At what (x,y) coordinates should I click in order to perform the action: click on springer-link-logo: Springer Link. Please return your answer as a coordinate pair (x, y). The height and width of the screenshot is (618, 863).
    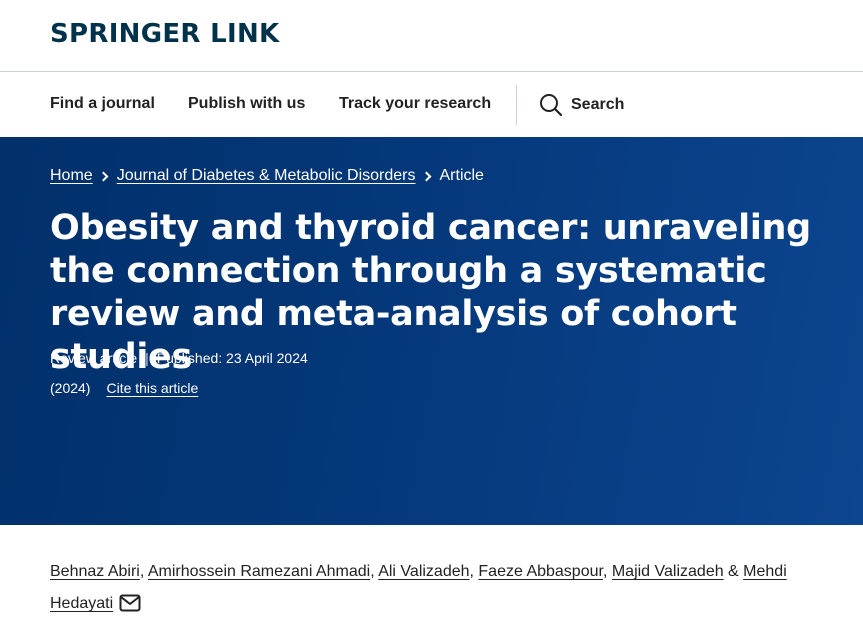
    Looking at the image, I should click on (164, 34).